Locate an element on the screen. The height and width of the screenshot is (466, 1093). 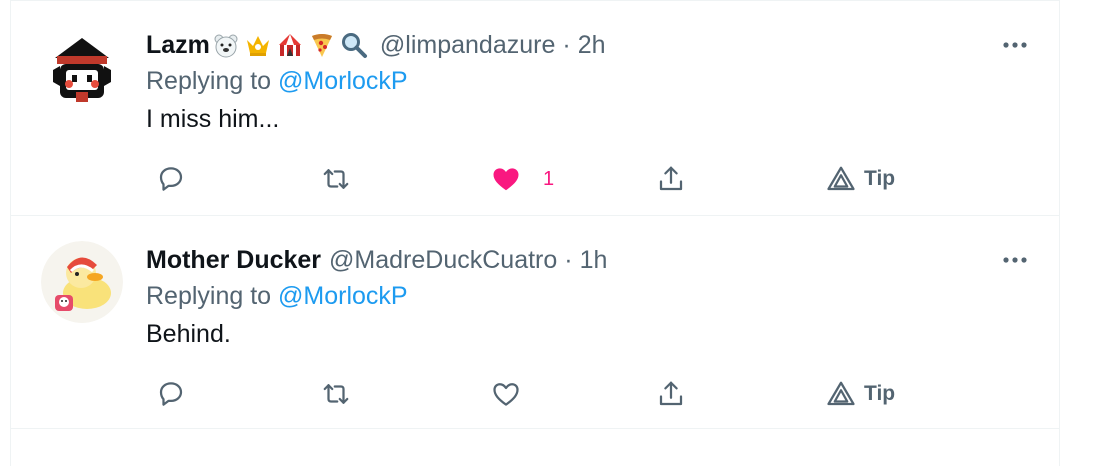
name-emojis is located at coordinates (292, 45).